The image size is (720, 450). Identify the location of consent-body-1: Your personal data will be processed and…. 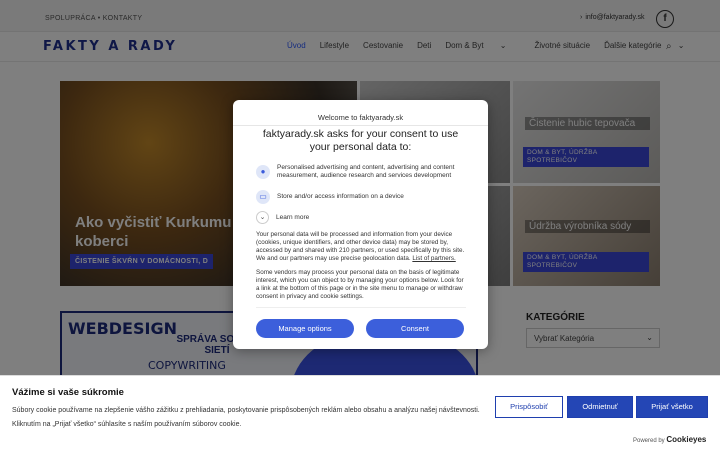
(360, 246).